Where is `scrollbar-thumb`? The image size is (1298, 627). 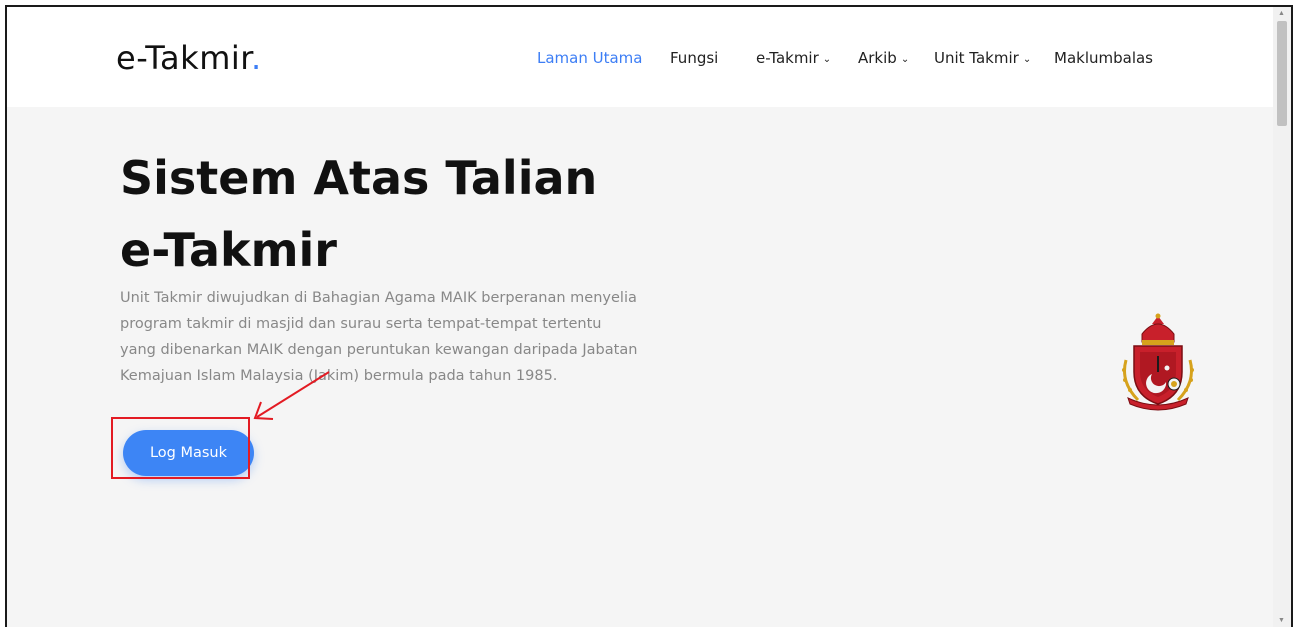 scrollbar-thumb is located at coordinates (1282, 73).